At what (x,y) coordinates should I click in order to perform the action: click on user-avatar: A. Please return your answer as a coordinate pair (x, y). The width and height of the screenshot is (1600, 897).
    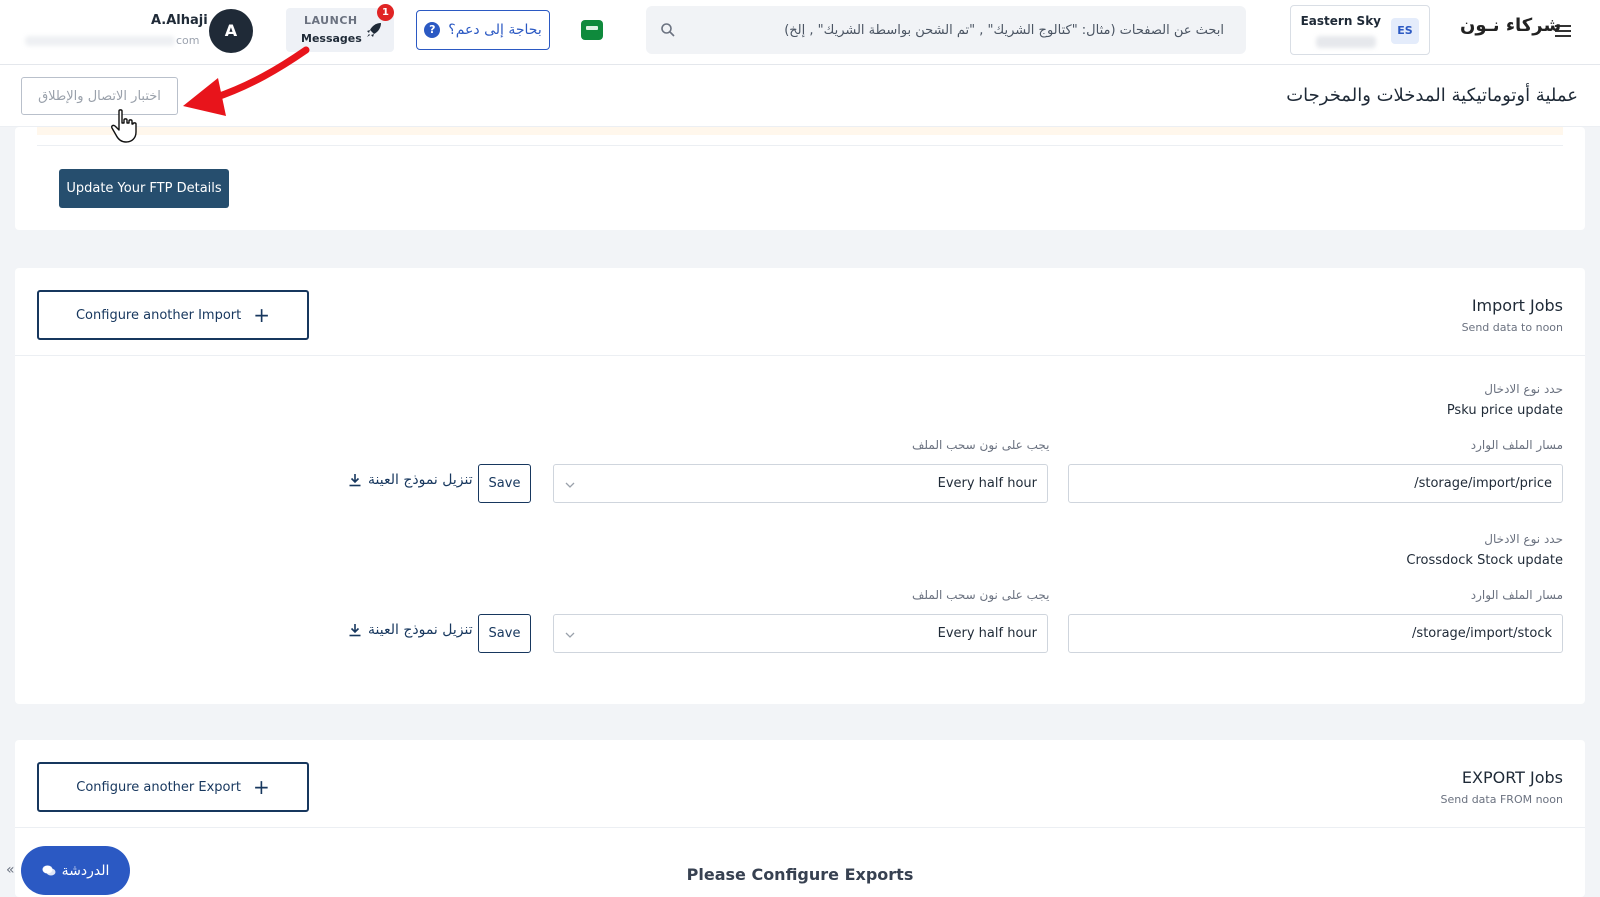
    Looking at the image, I should click on (231, 31).